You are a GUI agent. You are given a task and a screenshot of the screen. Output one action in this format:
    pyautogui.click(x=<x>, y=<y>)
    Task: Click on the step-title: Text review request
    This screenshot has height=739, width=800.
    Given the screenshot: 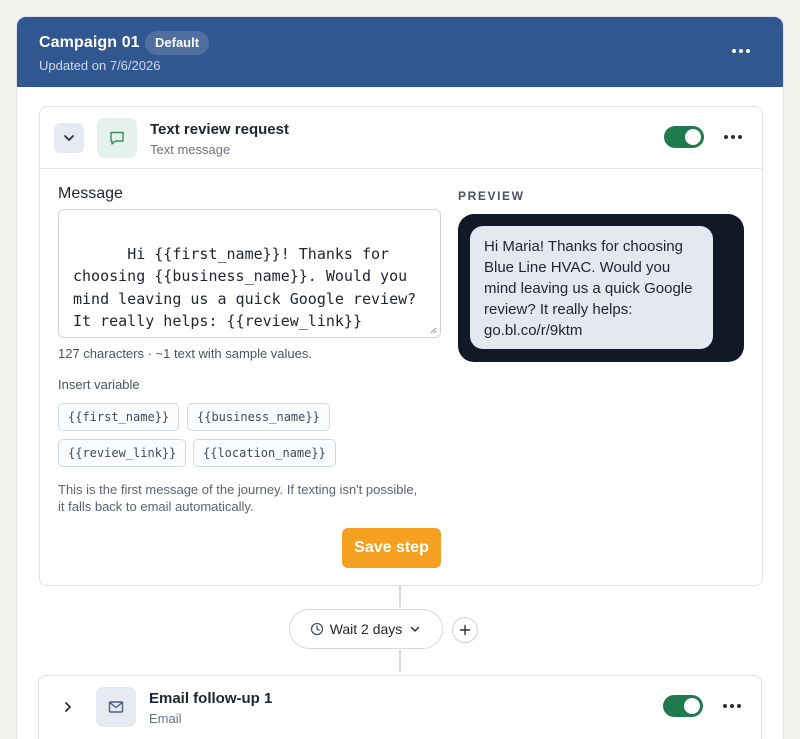 What is the action you would take?
    pyautogui.click(x=219, y=129)
    